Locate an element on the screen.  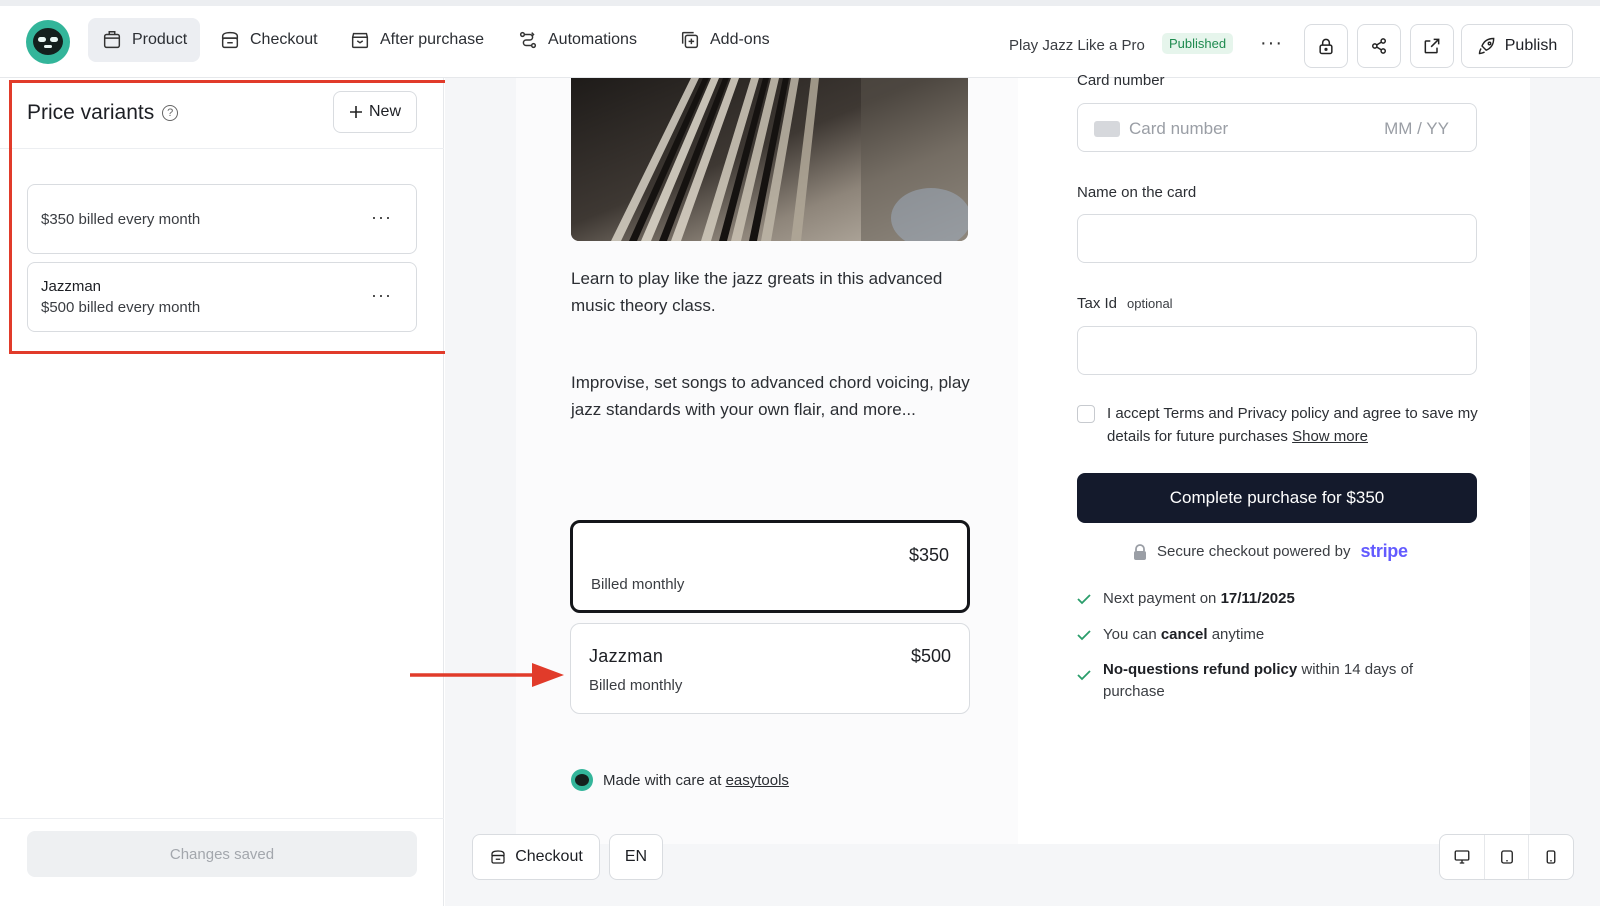
publish-button: Publish is located at coordinates (1517, 46).